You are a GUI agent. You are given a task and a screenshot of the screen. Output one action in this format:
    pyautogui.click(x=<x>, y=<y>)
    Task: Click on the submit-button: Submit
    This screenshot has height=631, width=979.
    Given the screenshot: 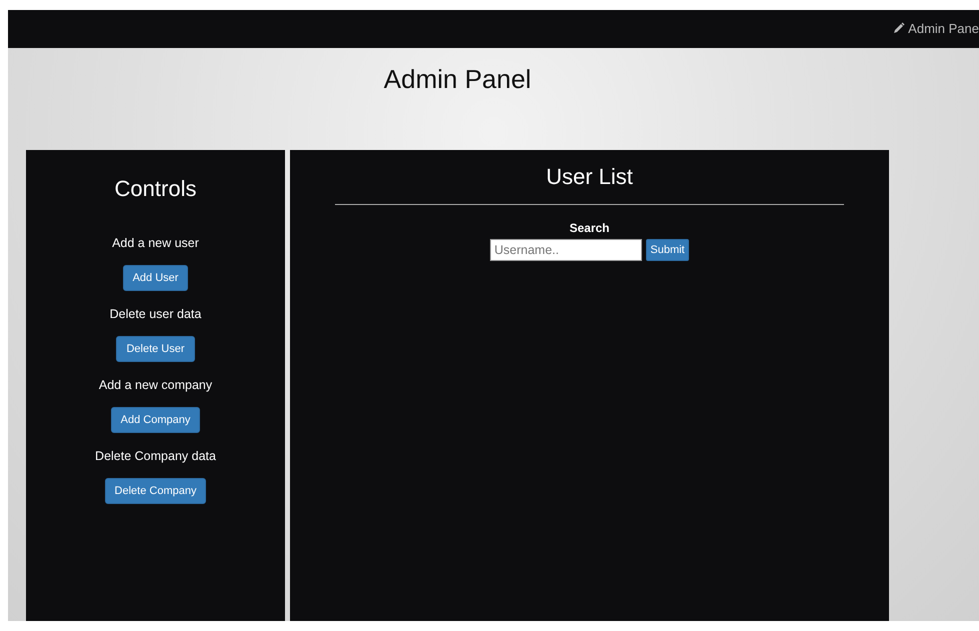 What is the action you would take?
    pyautogui.click(x=667, y=250)
    